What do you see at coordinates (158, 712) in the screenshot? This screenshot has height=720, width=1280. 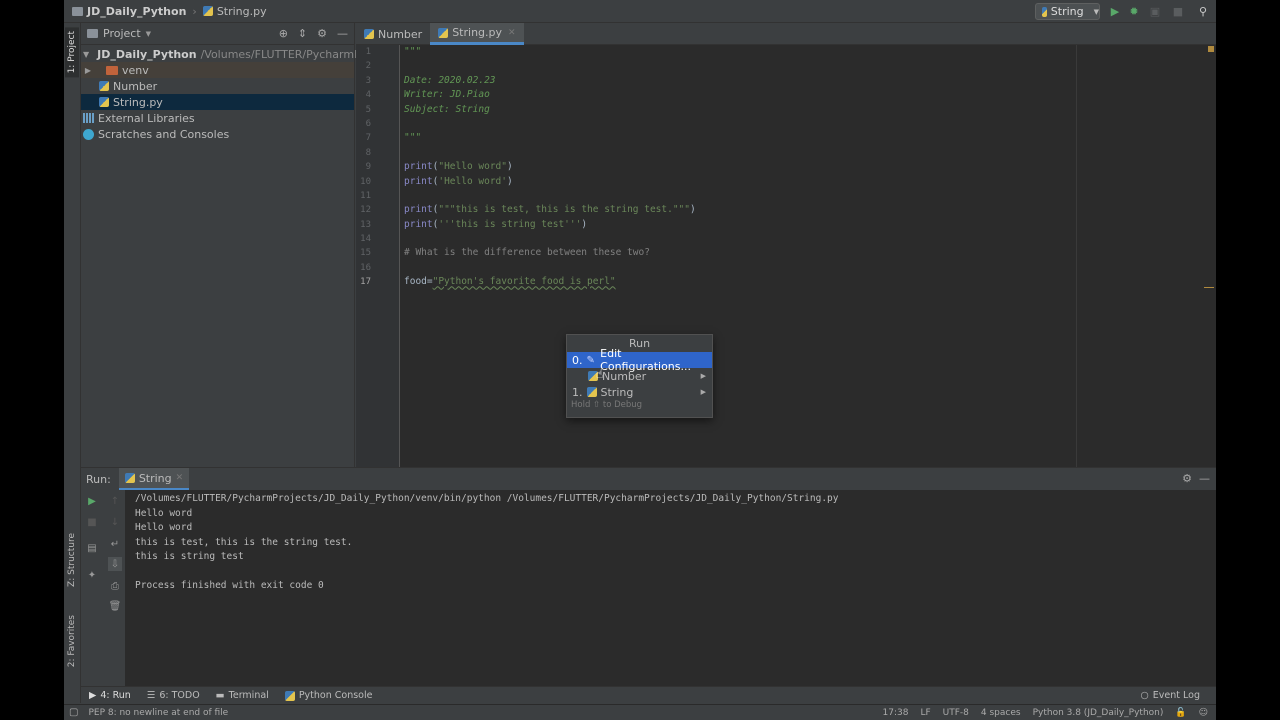 I see `status-message: PEP 8: no newline at end of file` at bounding box center [158, 712].